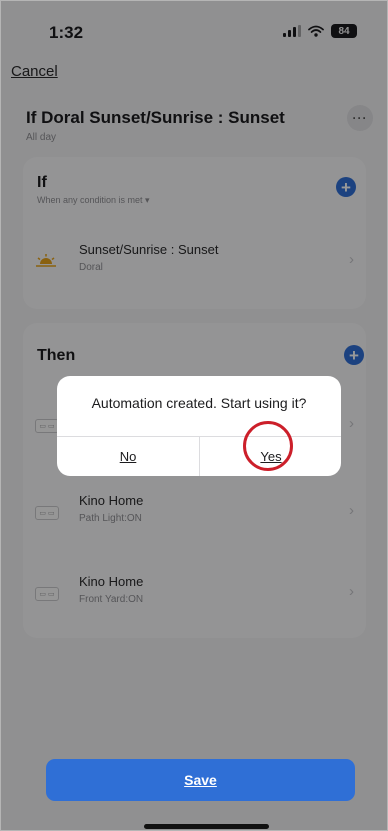 The height and width of the screenshot is (831, 388). What do you see at coordinates (128, 456) in the screenshot?
I see `no-button: No` at bounding box center [128, 456].